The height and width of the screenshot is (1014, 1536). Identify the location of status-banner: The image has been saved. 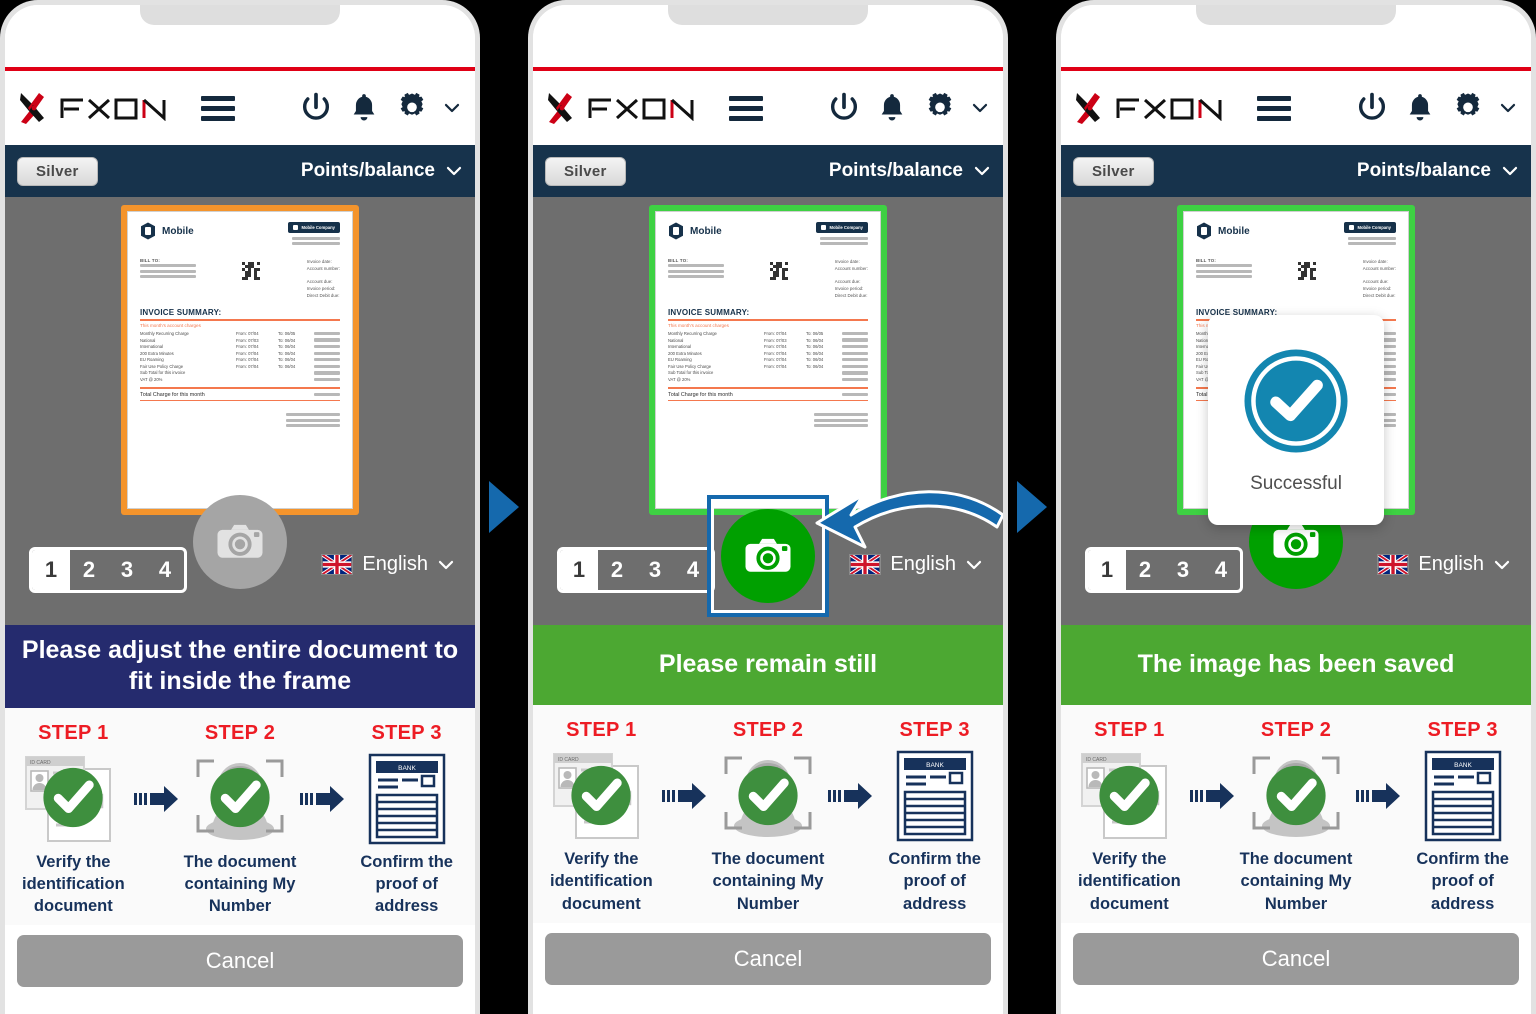
(1296, 665).